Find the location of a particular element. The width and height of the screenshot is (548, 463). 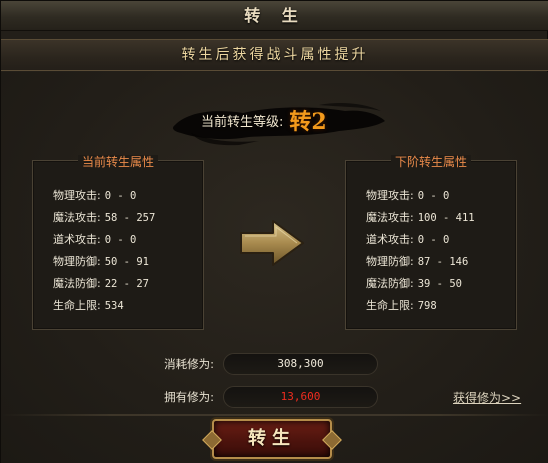

stat-row: 物理防御: 87 - 146 is located at coordinates (420, 262).